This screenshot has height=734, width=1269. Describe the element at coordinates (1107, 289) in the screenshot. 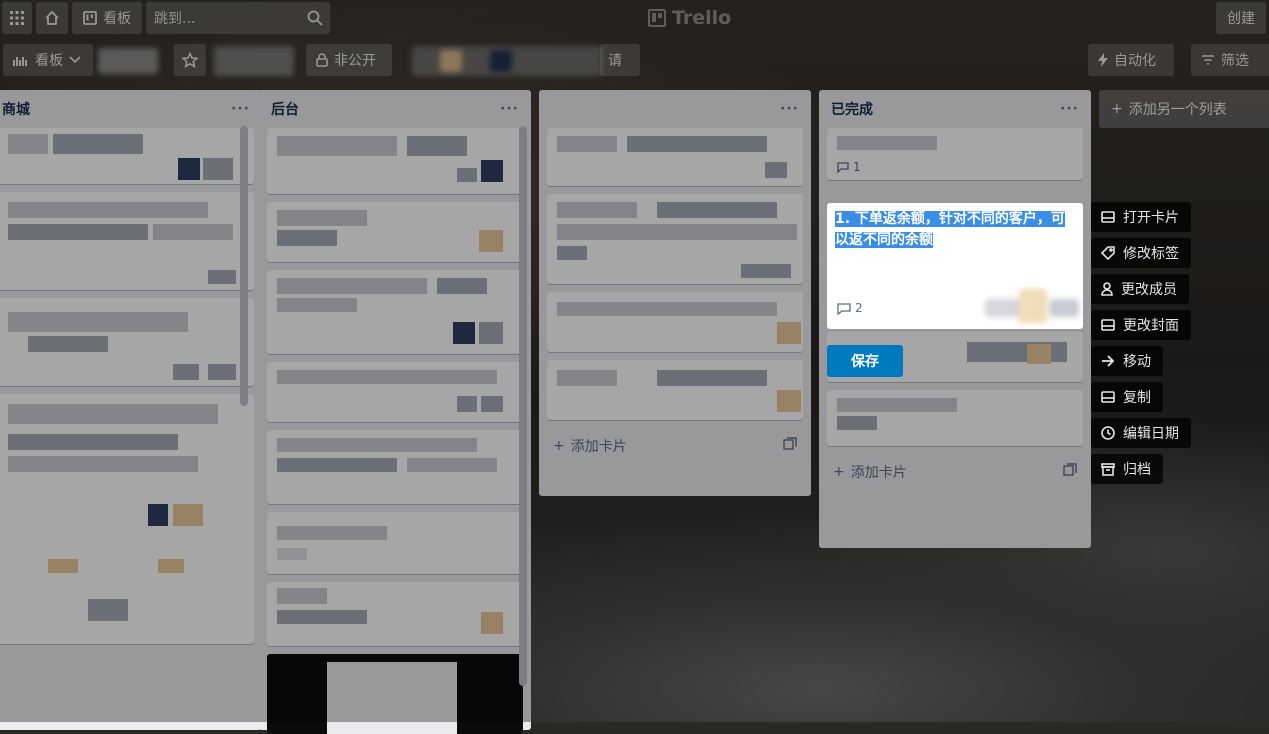

I see `person-icon` at that location.